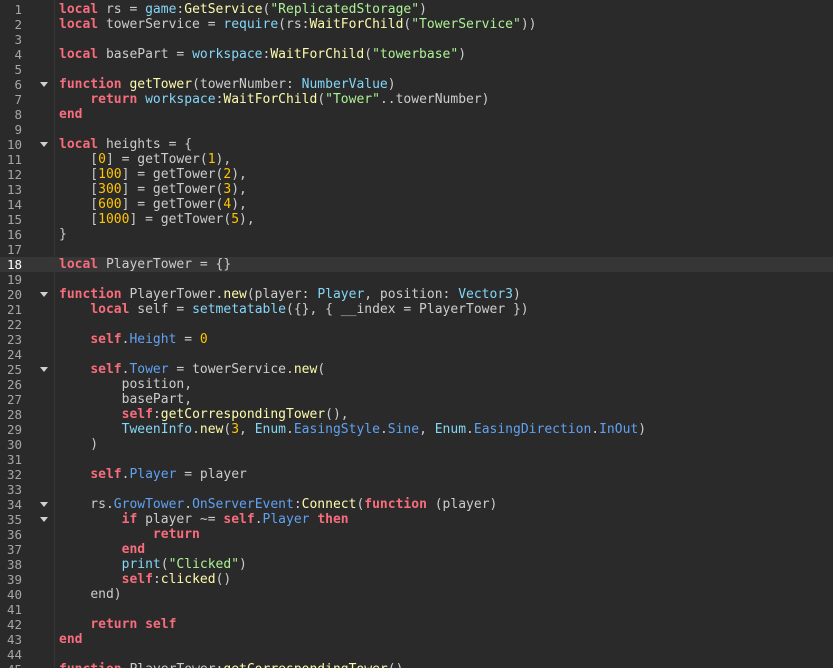  I want to click on code-line: 36 return, so click(416, 534).